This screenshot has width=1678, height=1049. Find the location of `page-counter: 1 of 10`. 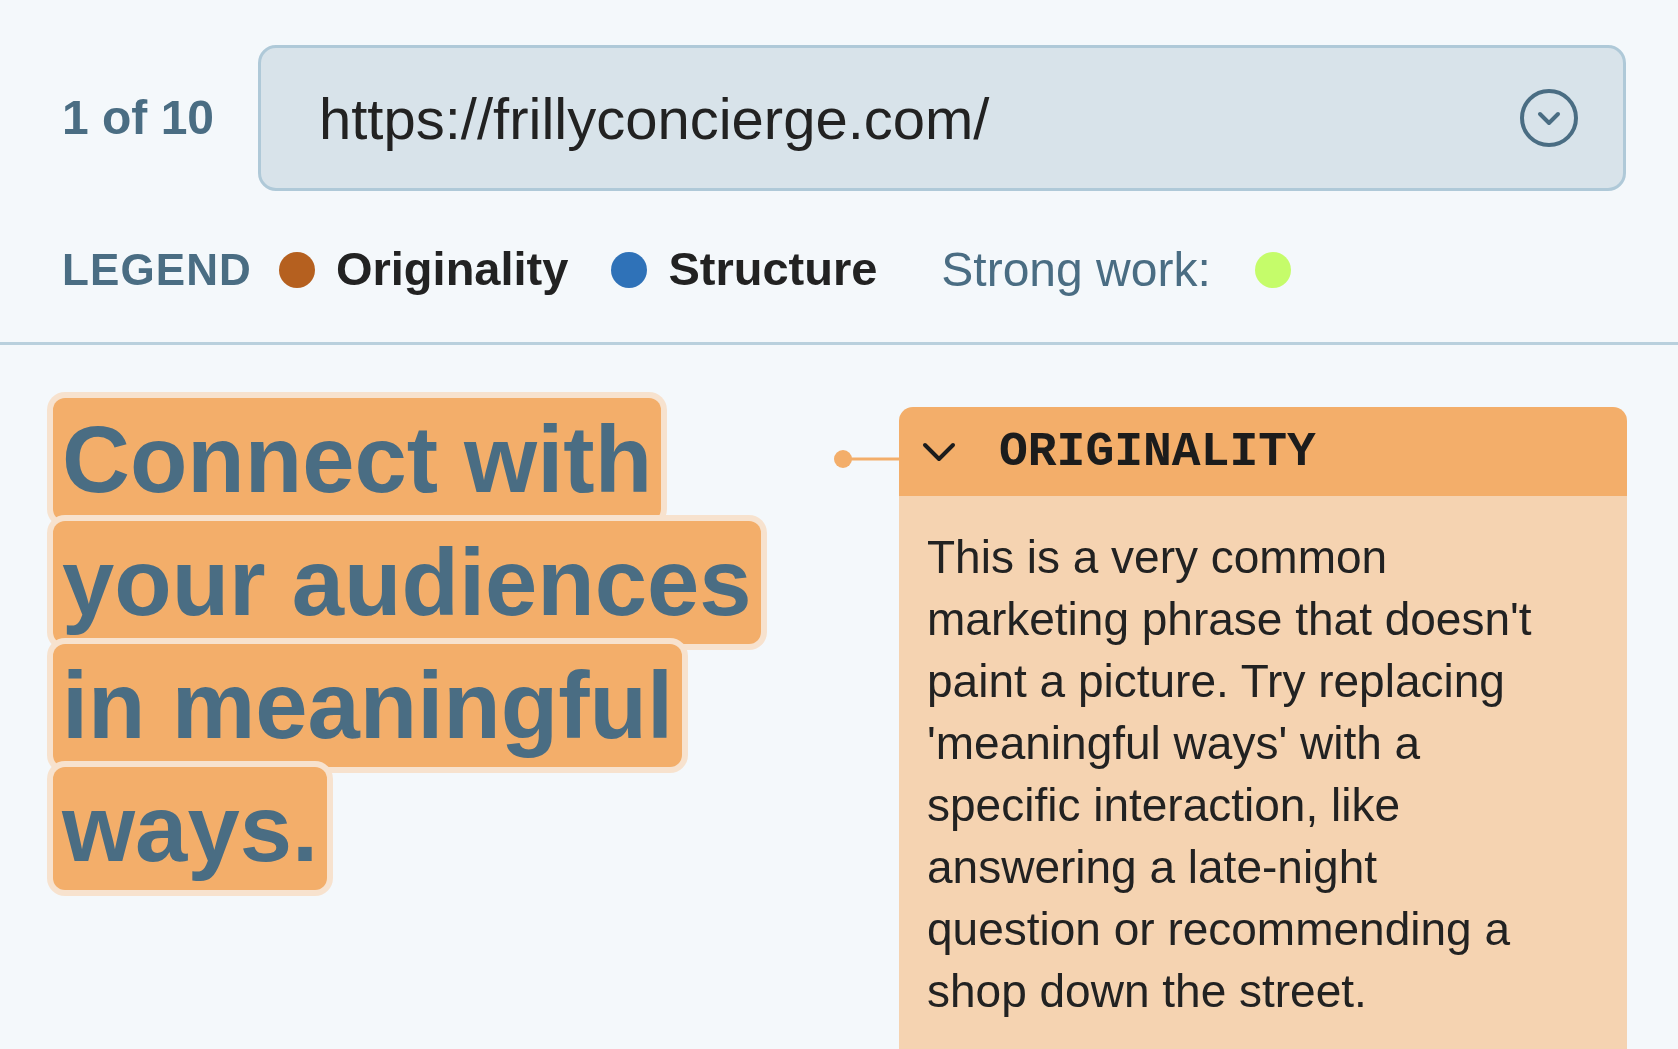

page-counter: 1 of 10 is located at coordinates (139, 118).